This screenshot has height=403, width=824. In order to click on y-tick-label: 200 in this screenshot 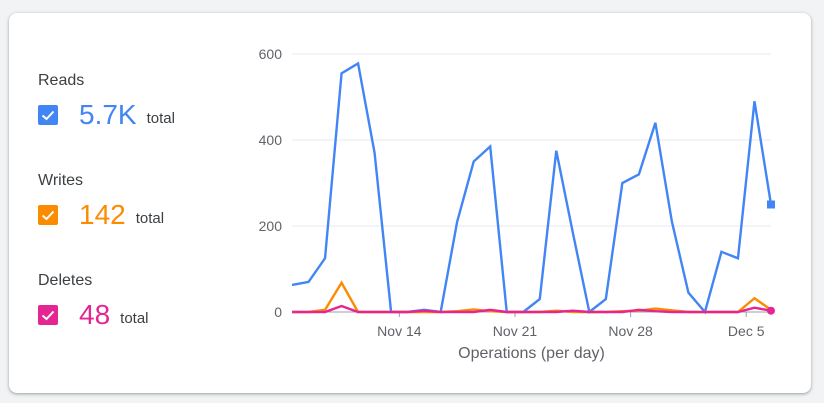, I will do `click(271, 226)`.